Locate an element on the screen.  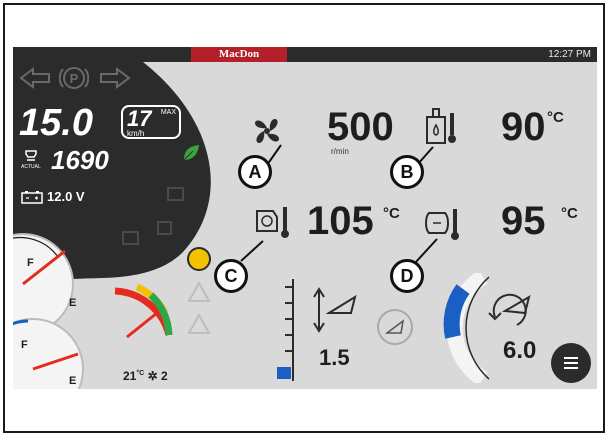
callout-d: D is located at coordinates (407, 276).